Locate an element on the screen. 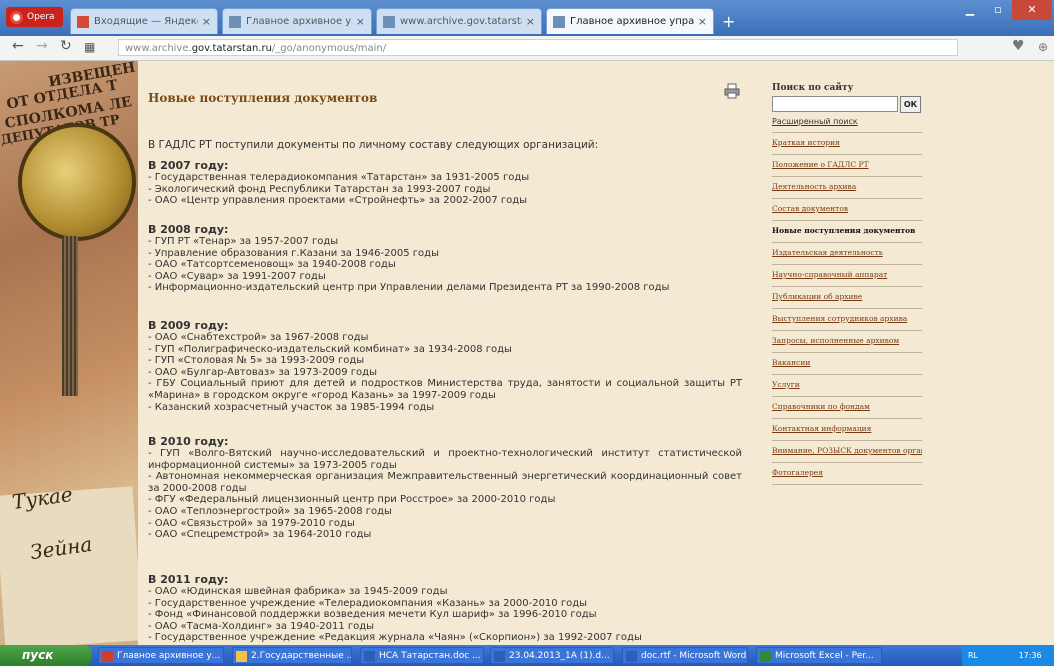 The image size is (1054, 666). tab-archive-active: Главное архивное управле × is located at coordinates (630, 21).